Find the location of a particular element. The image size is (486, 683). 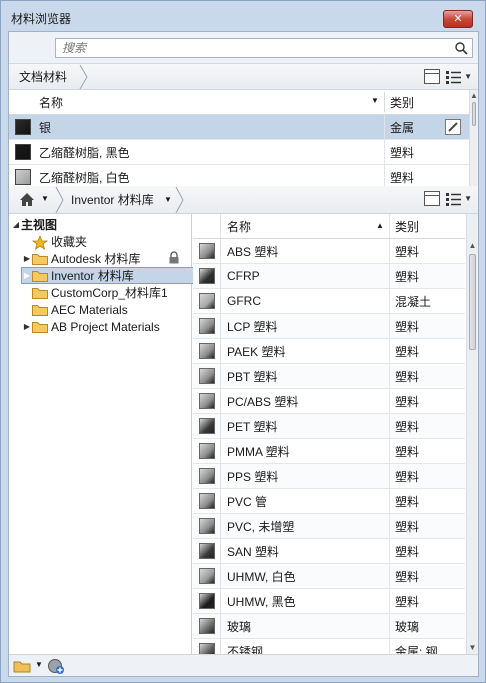

library-material-row: LCP 塑料 塑料 is located at coordinates (329, 326).